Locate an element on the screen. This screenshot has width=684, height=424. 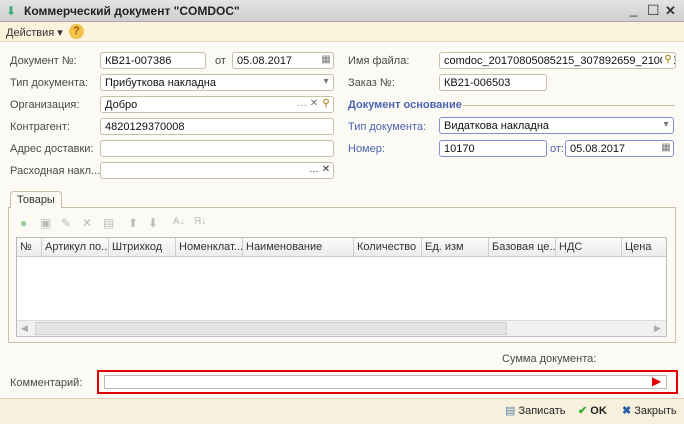
maximize-button: ☐ is located at coordinates (653, 10).